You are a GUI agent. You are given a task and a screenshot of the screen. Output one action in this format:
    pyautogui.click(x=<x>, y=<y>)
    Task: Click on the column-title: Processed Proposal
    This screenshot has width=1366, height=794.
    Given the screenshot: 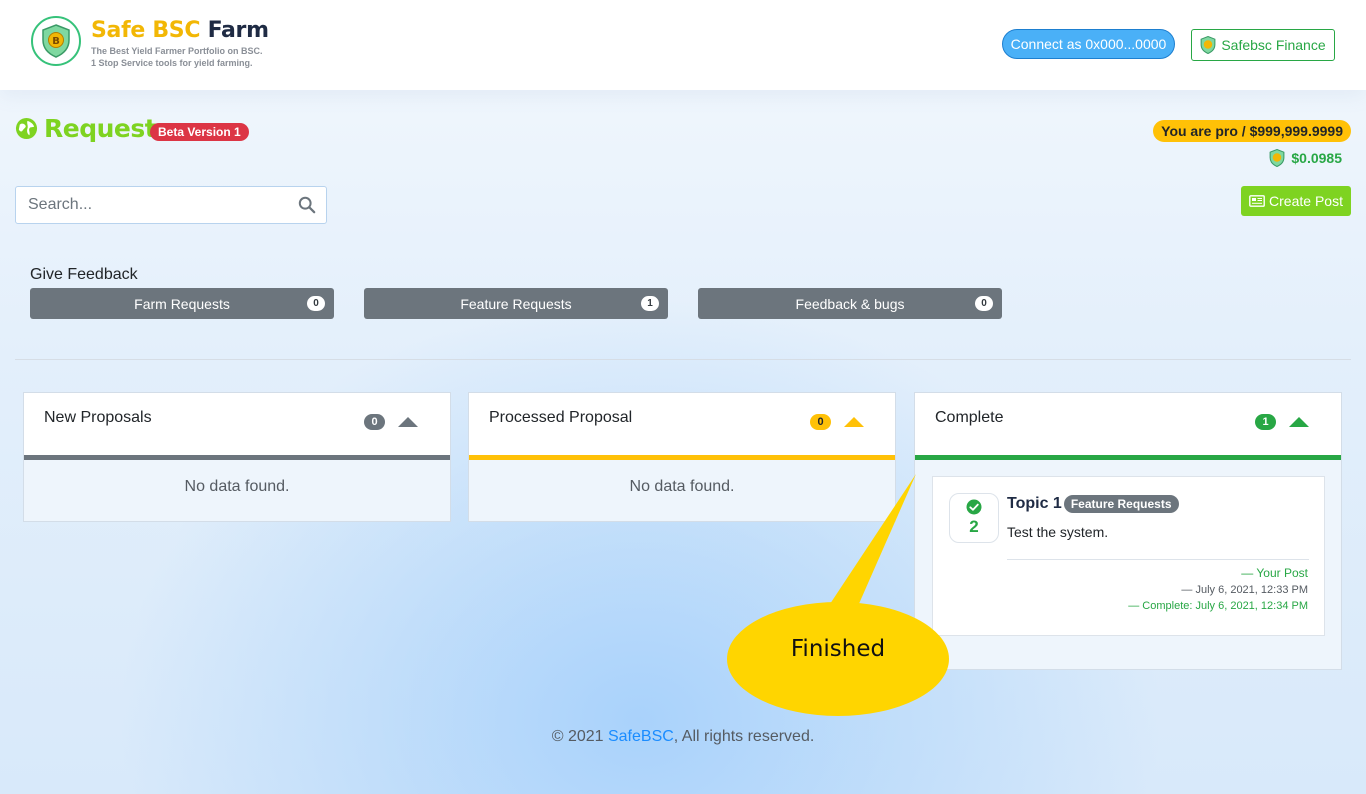 What is the action you would take?
    pyautogui.click(x=561, y=417)
    